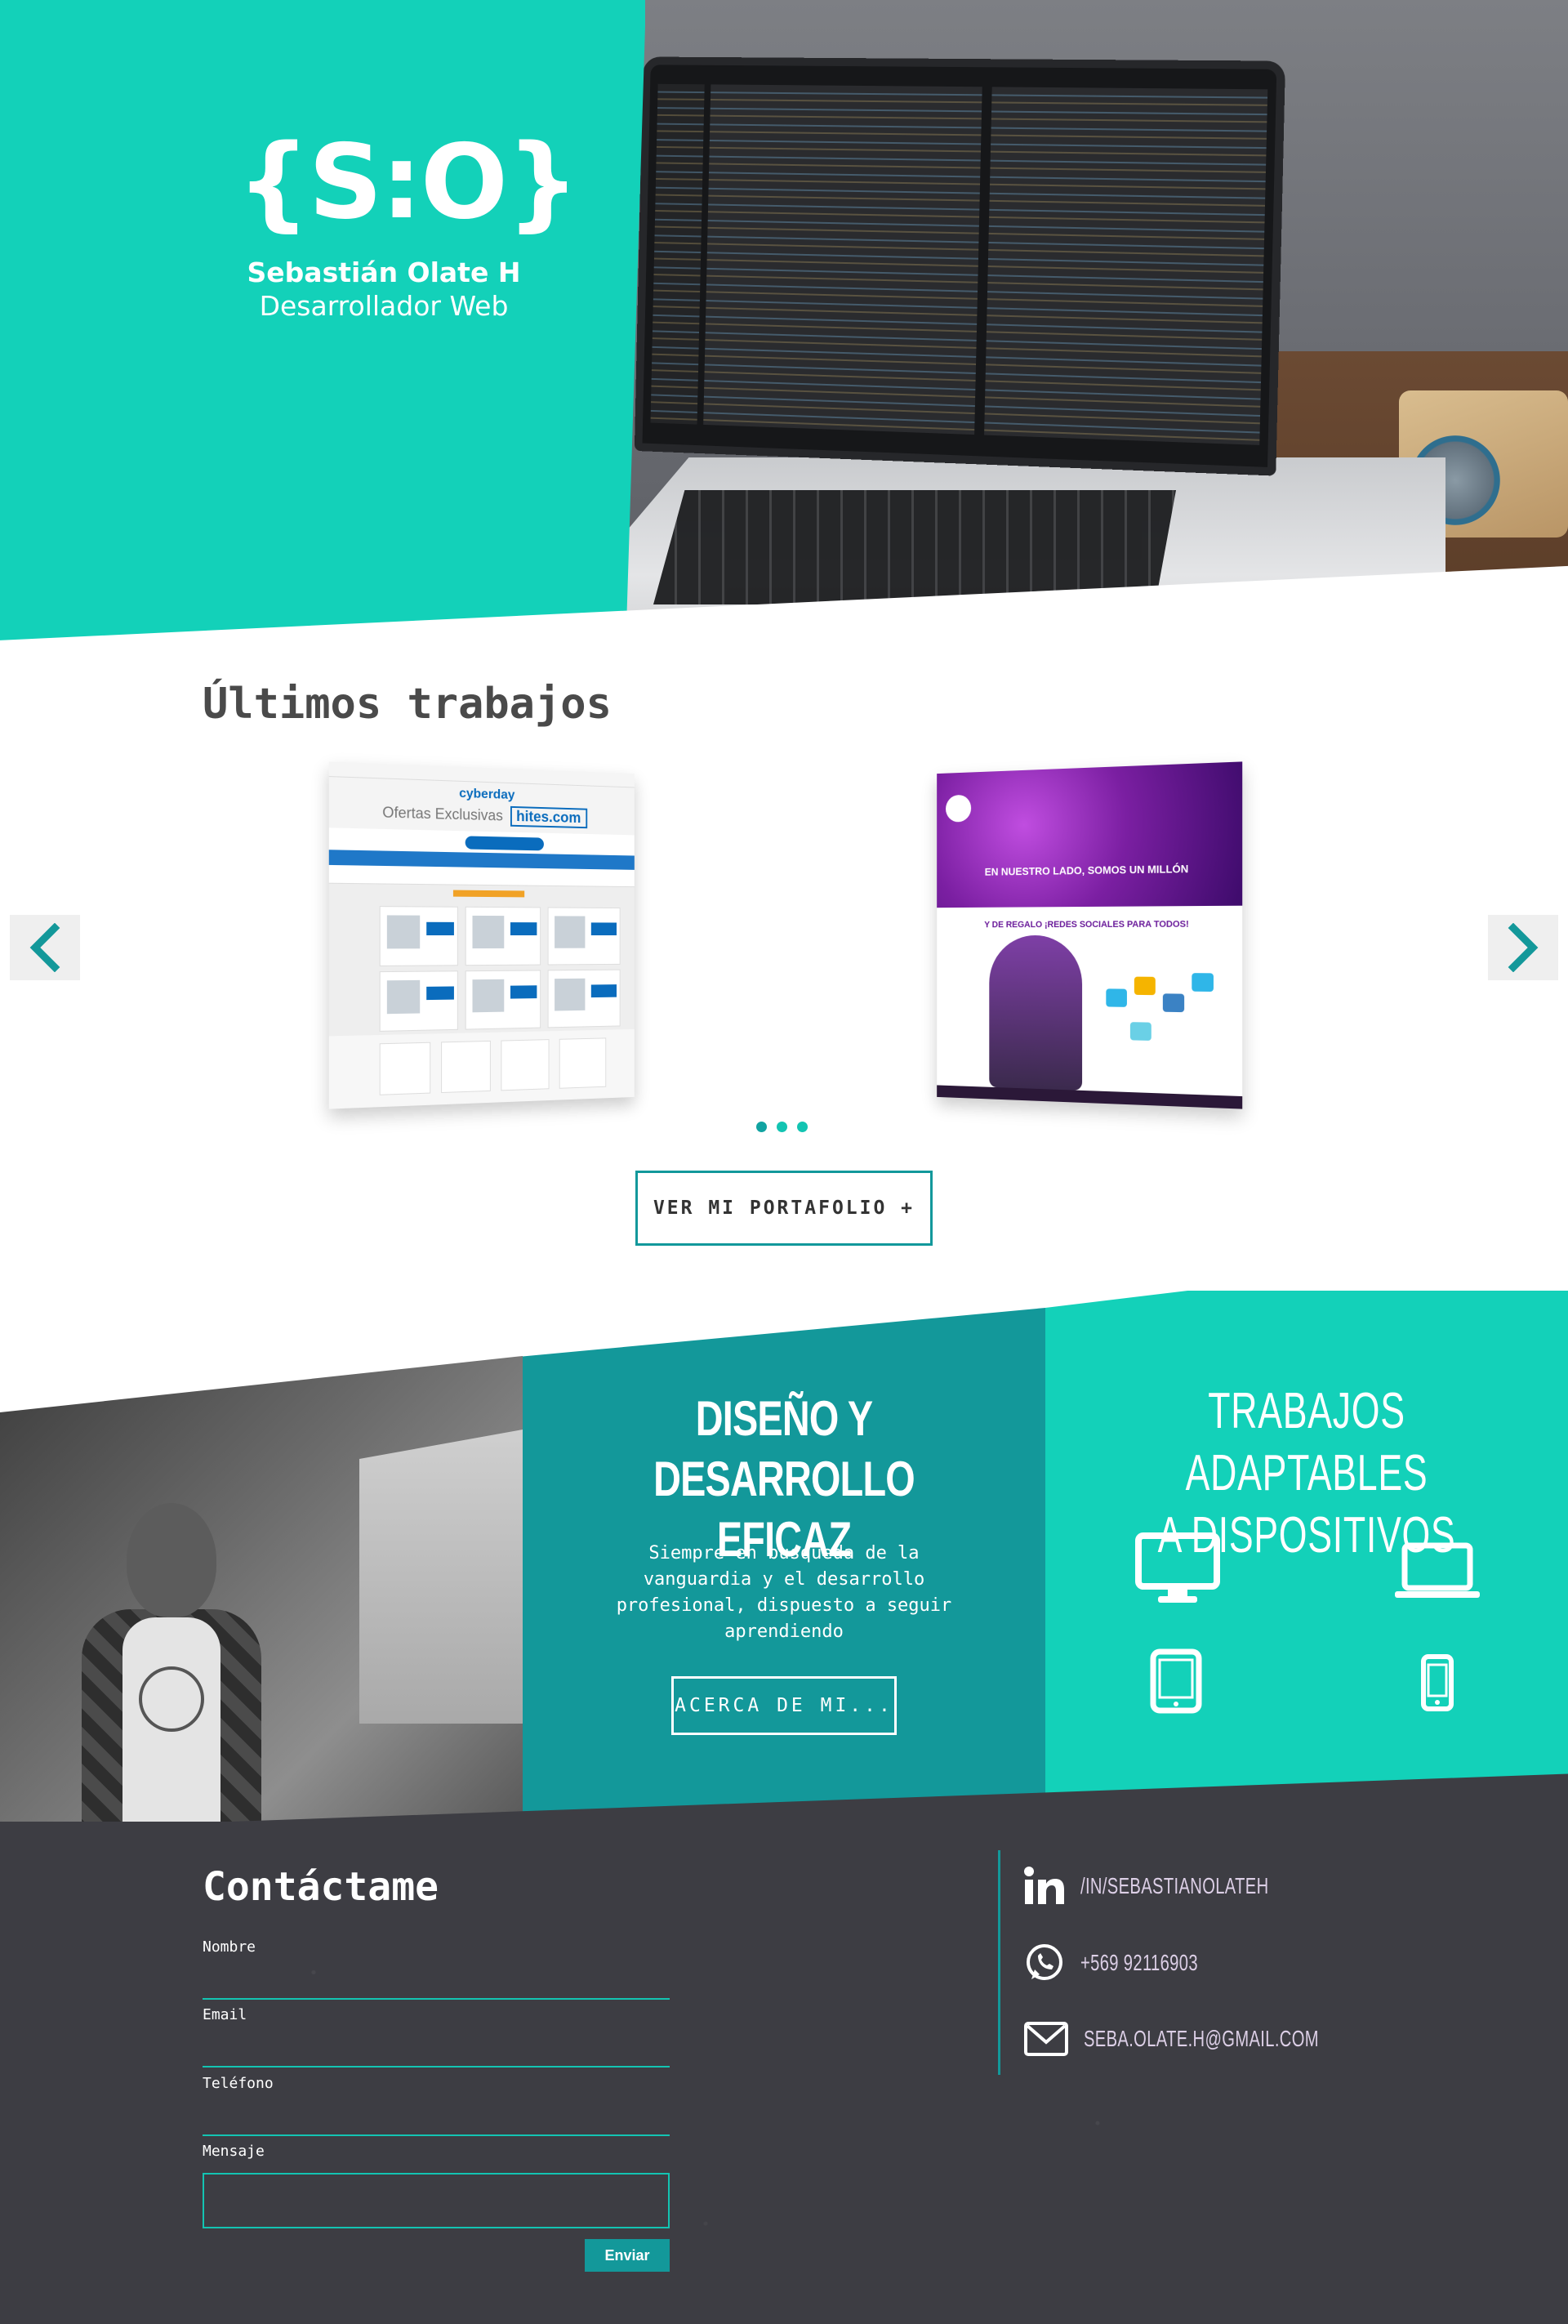  I want to click on laptop-screen-image, so click(960, 265).